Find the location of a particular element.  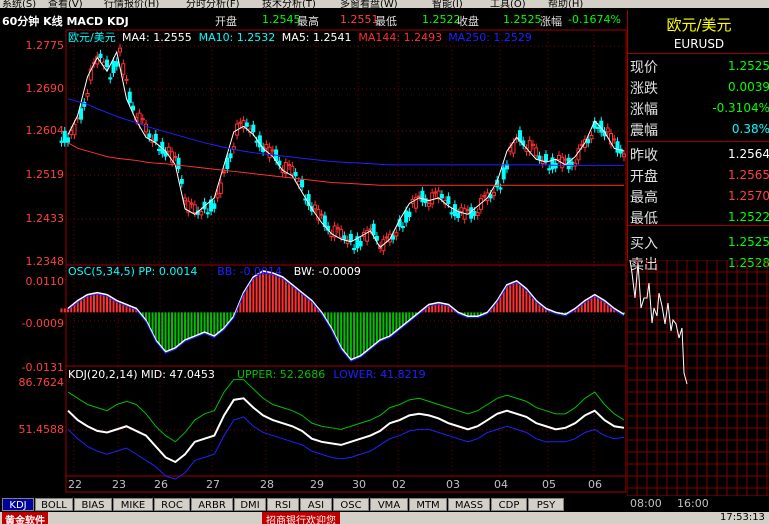

main-y-tick: 1.2690 is located at coordinates (45, 88).